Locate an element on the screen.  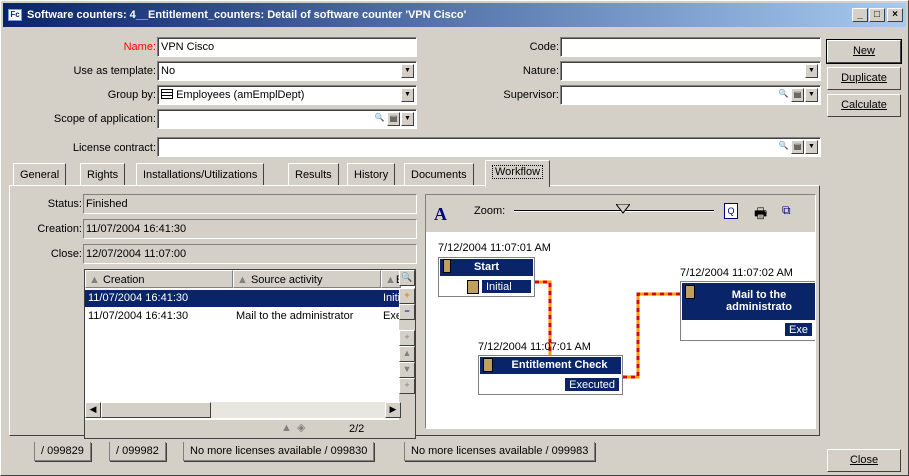
name-label: Name: is located at coordinates (139, 47).